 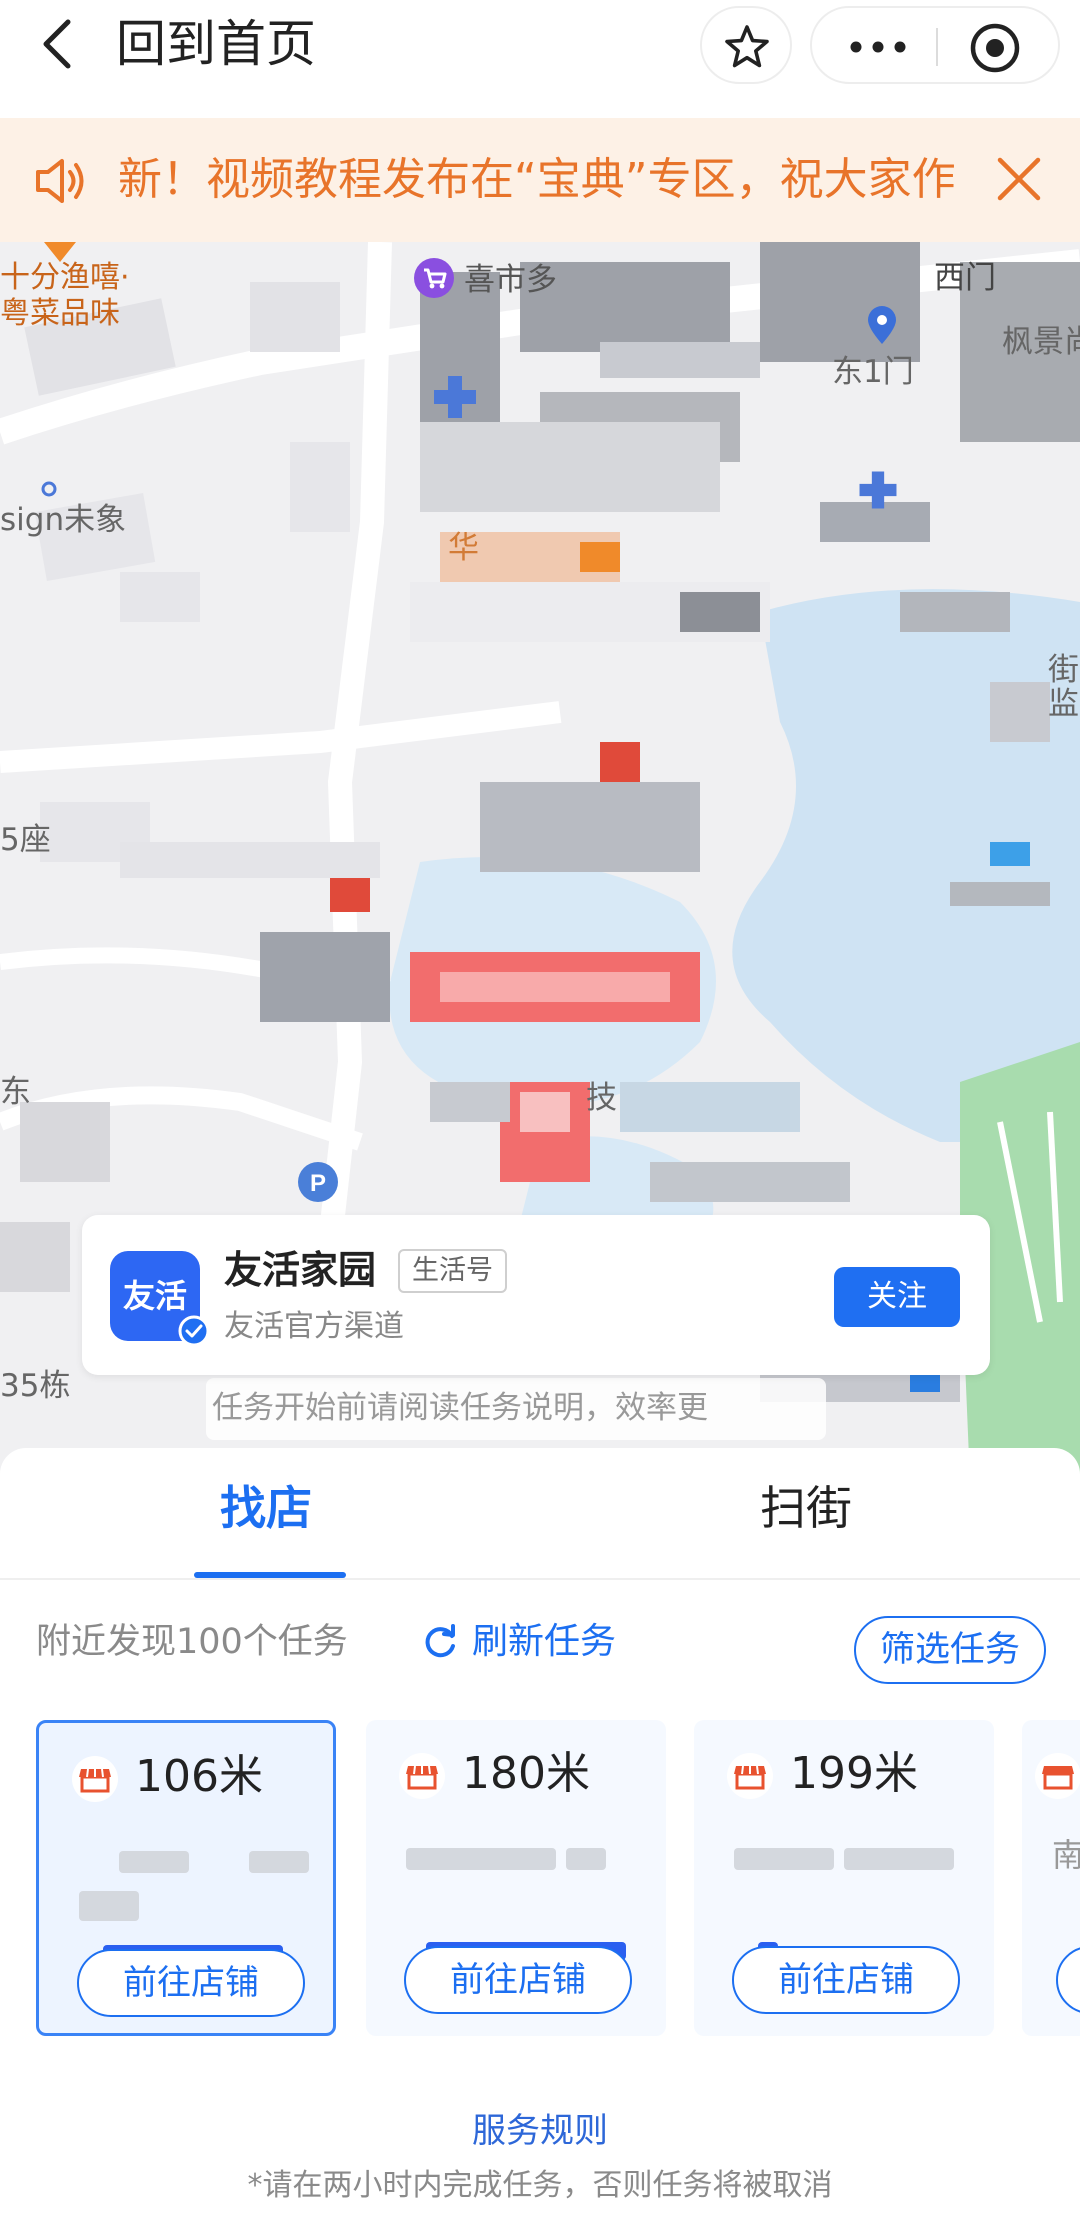 I want to click on capsule-menu, so click(x=935, y=45).